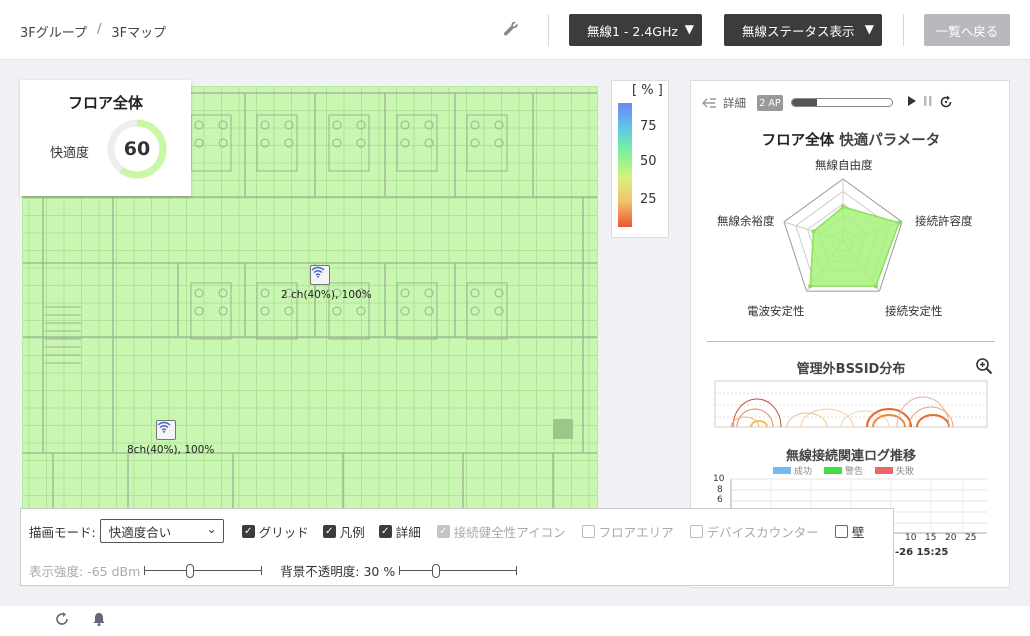 The width and height of the screenshot is (1030, 636). I want to click on log-y-tick: 10, so click(719, 479).